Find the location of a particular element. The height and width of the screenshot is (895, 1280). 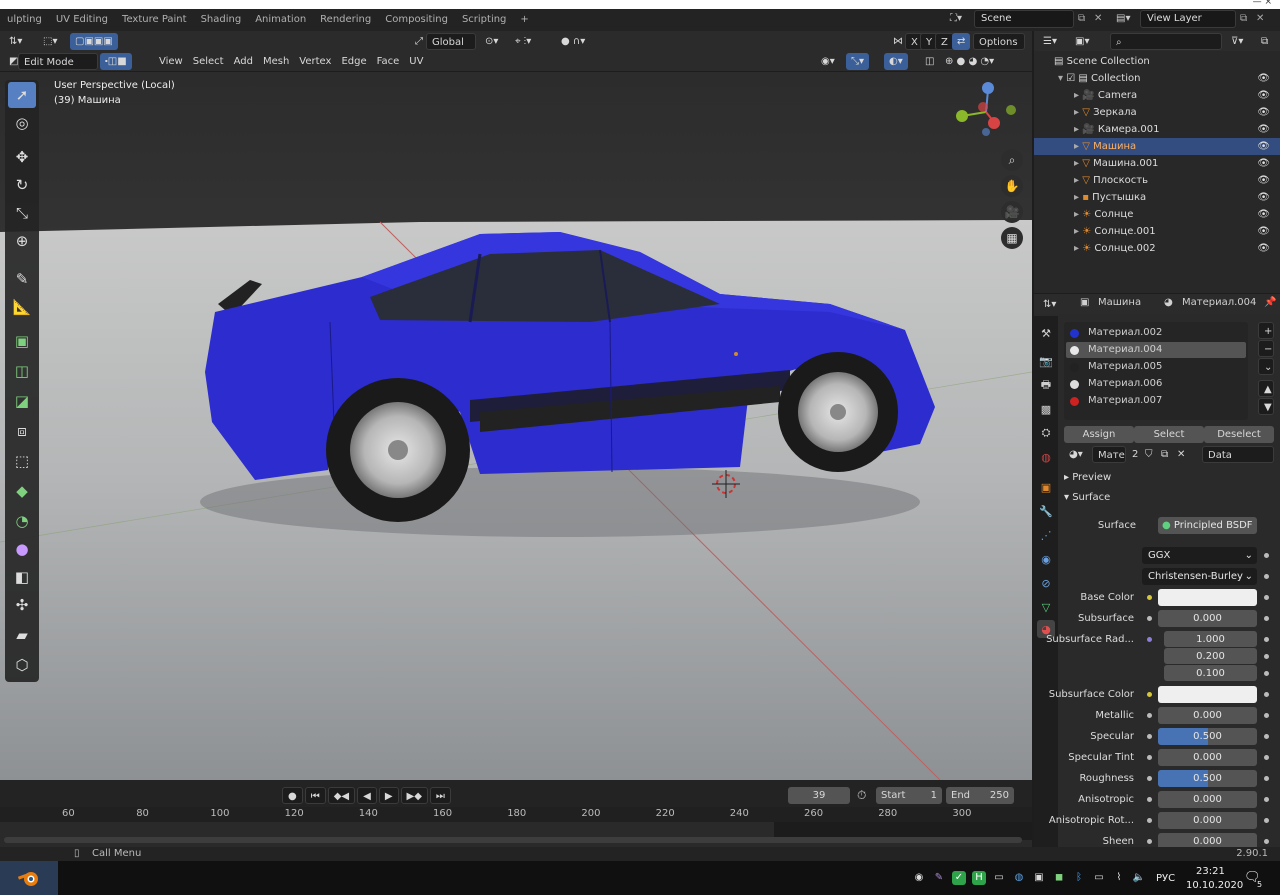

measure-tool-icon: 📐 is located at coordinates (22, 307).